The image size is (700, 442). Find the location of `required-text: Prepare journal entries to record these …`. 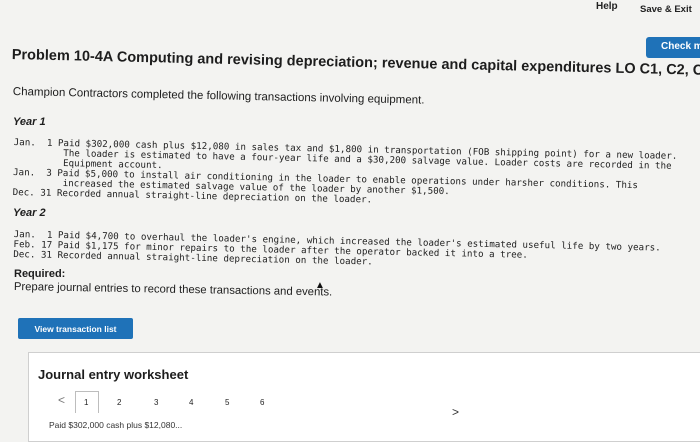

required-text: Prepare journal entries to record these … is located at coordinates (173, 290).